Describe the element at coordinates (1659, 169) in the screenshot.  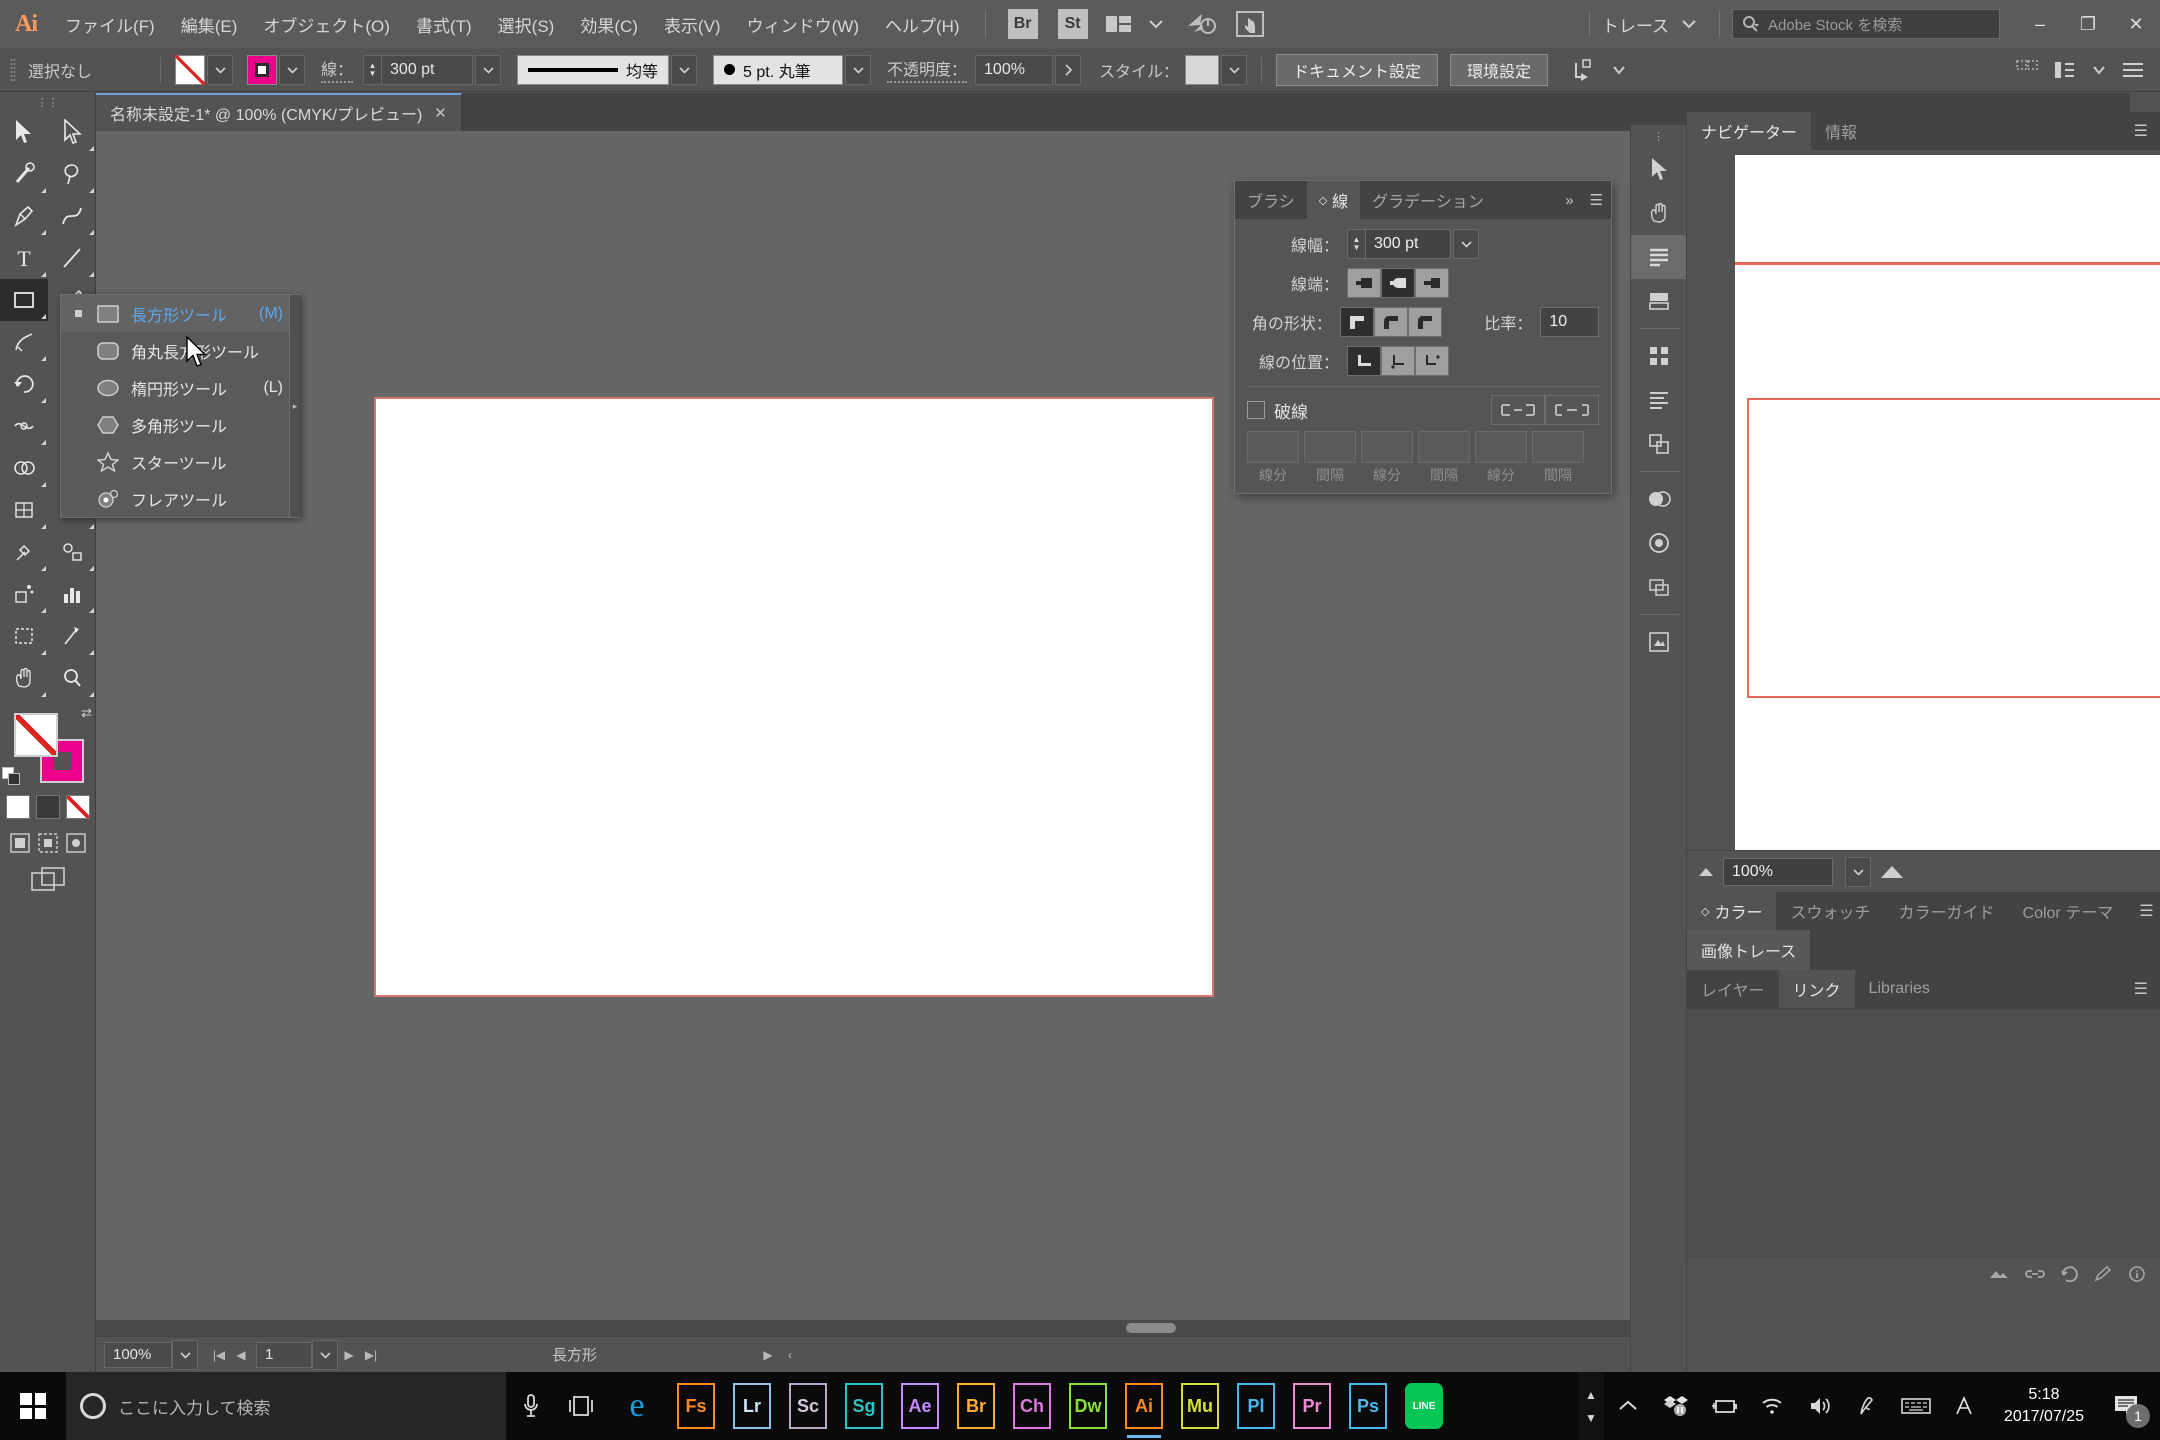
I see `panel-icon-selection` at that location.